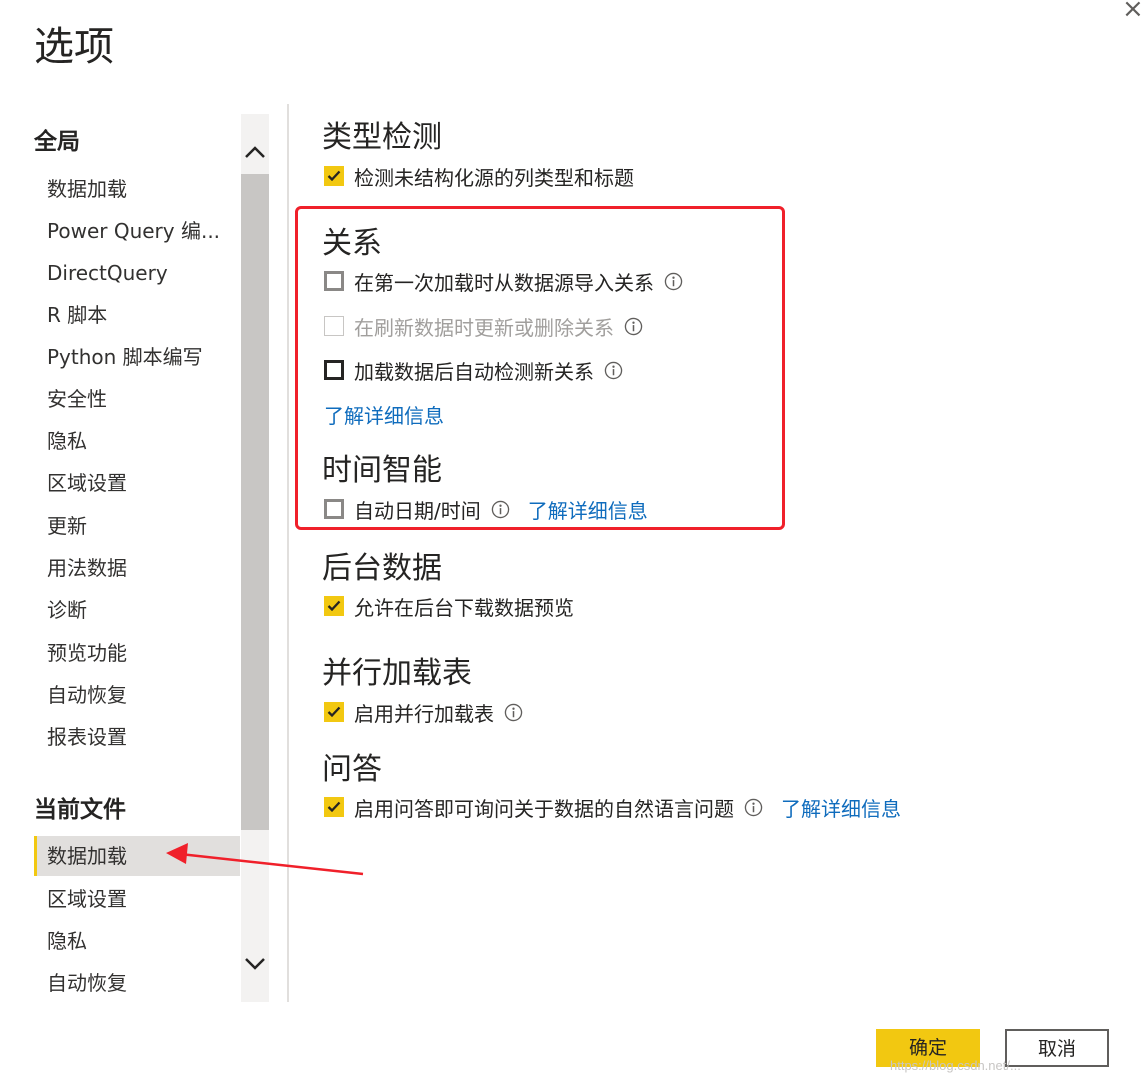  What do you see at coordinates (137, 441) in the screenshot?
I see `nav-item-privacy: 隐私` at bounding box center [137, 441].